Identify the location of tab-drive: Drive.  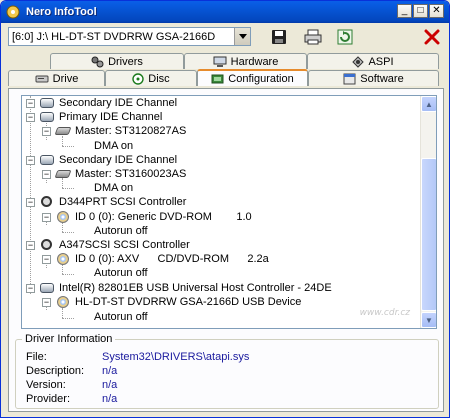
(56, 78).